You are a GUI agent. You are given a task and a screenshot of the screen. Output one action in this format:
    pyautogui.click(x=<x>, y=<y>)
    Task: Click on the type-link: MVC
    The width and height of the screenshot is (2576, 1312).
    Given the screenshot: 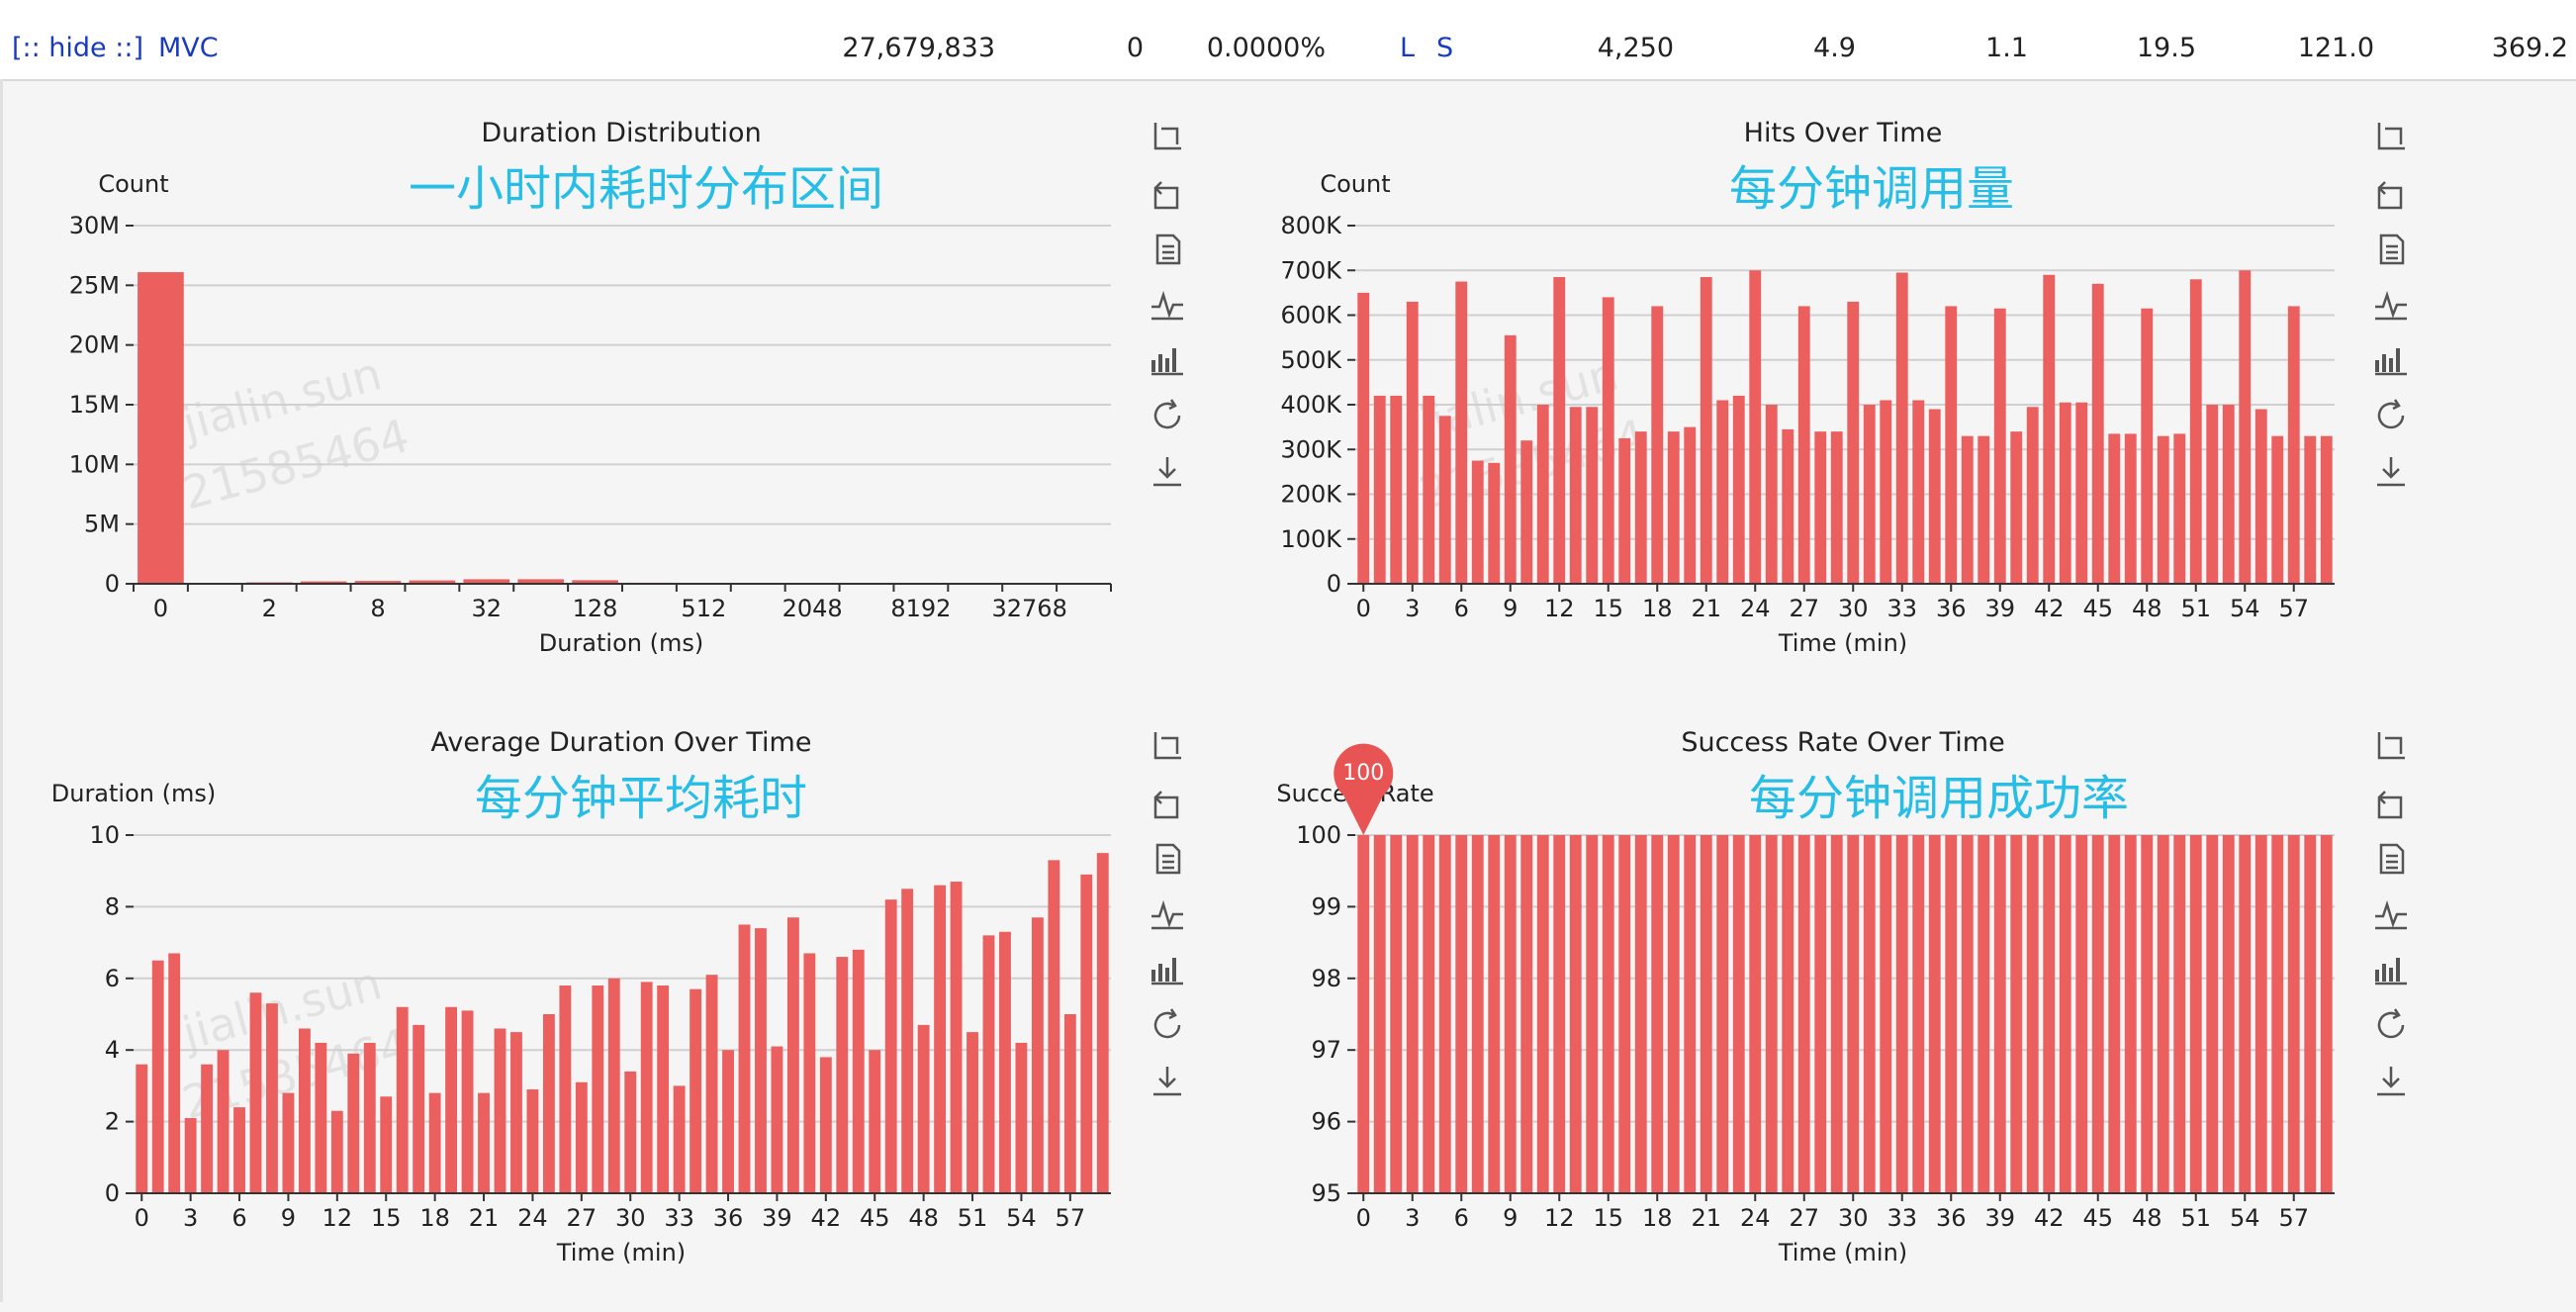 What is the action you would take?
    pyautogui.click(x=189, y=49)
    